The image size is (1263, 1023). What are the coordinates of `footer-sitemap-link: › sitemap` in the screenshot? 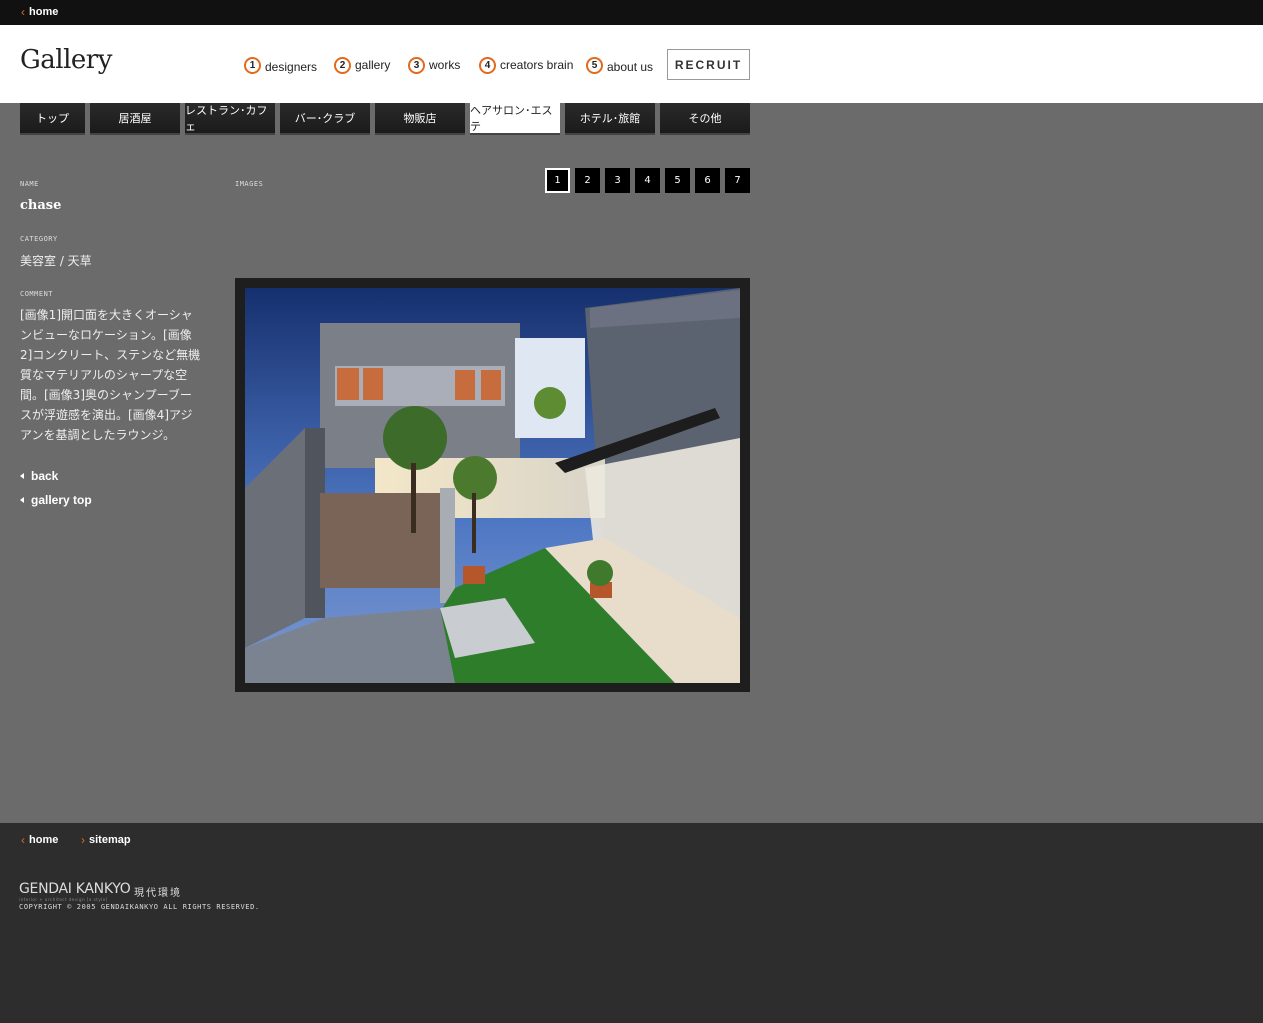 It's located at (106, 840).